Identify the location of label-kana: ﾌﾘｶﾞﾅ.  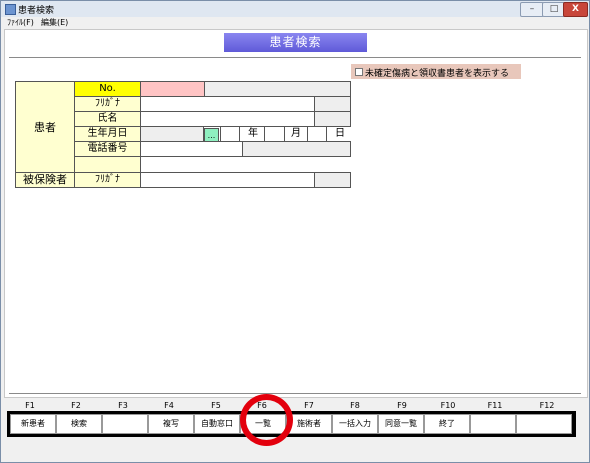
(107, 104).